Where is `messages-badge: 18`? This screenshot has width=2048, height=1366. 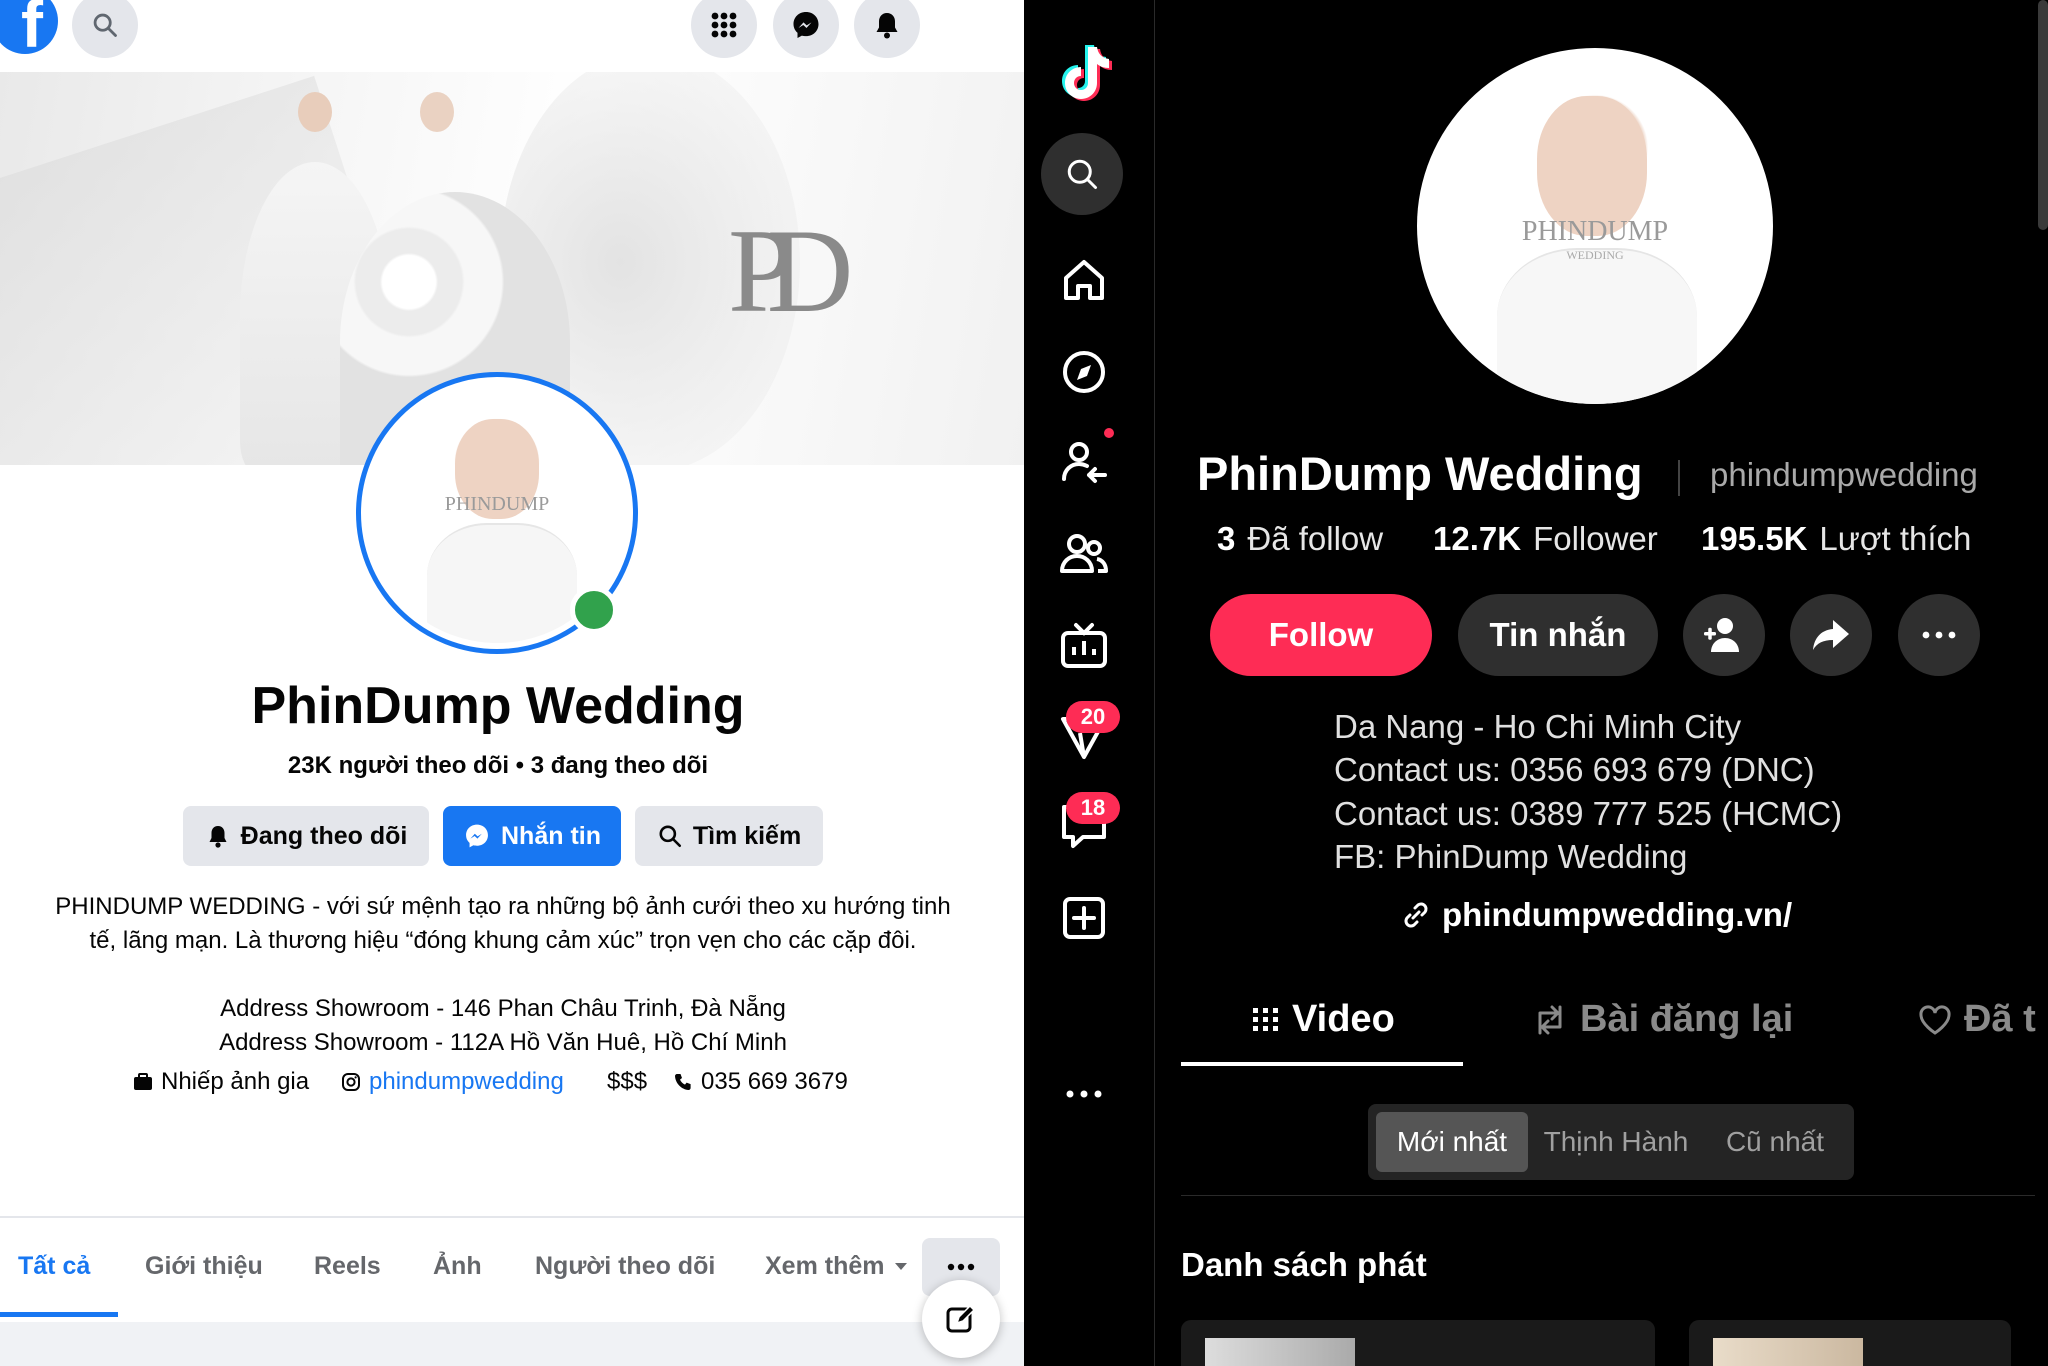 messages-badge: 18 is located at coordinates (1093, 808).